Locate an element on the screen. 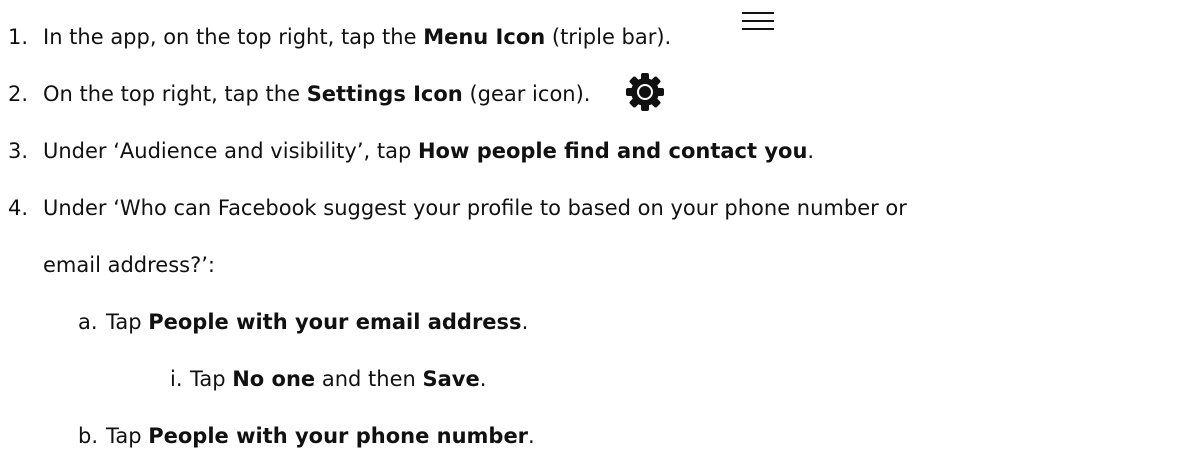  gear-icon is located at coordinates (645, 92).